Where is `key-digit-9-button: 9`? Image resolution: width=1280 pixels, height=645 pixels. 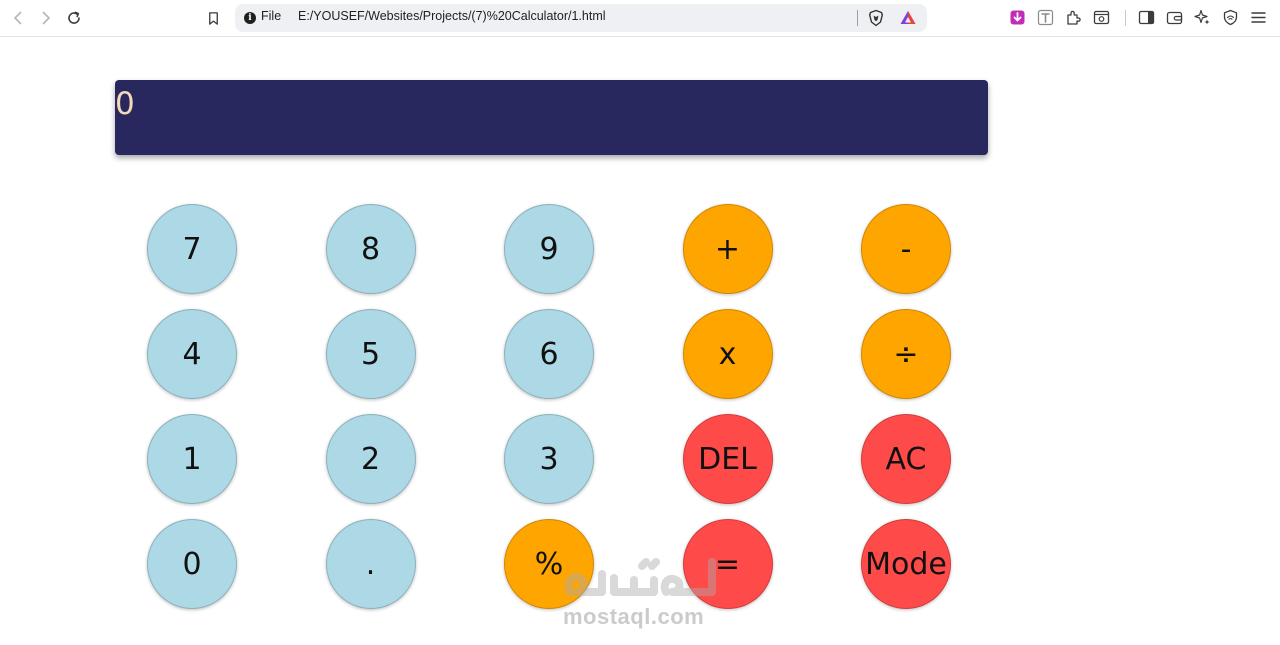
key-digit-9-button: 9 is located at coordinates (549, 249).